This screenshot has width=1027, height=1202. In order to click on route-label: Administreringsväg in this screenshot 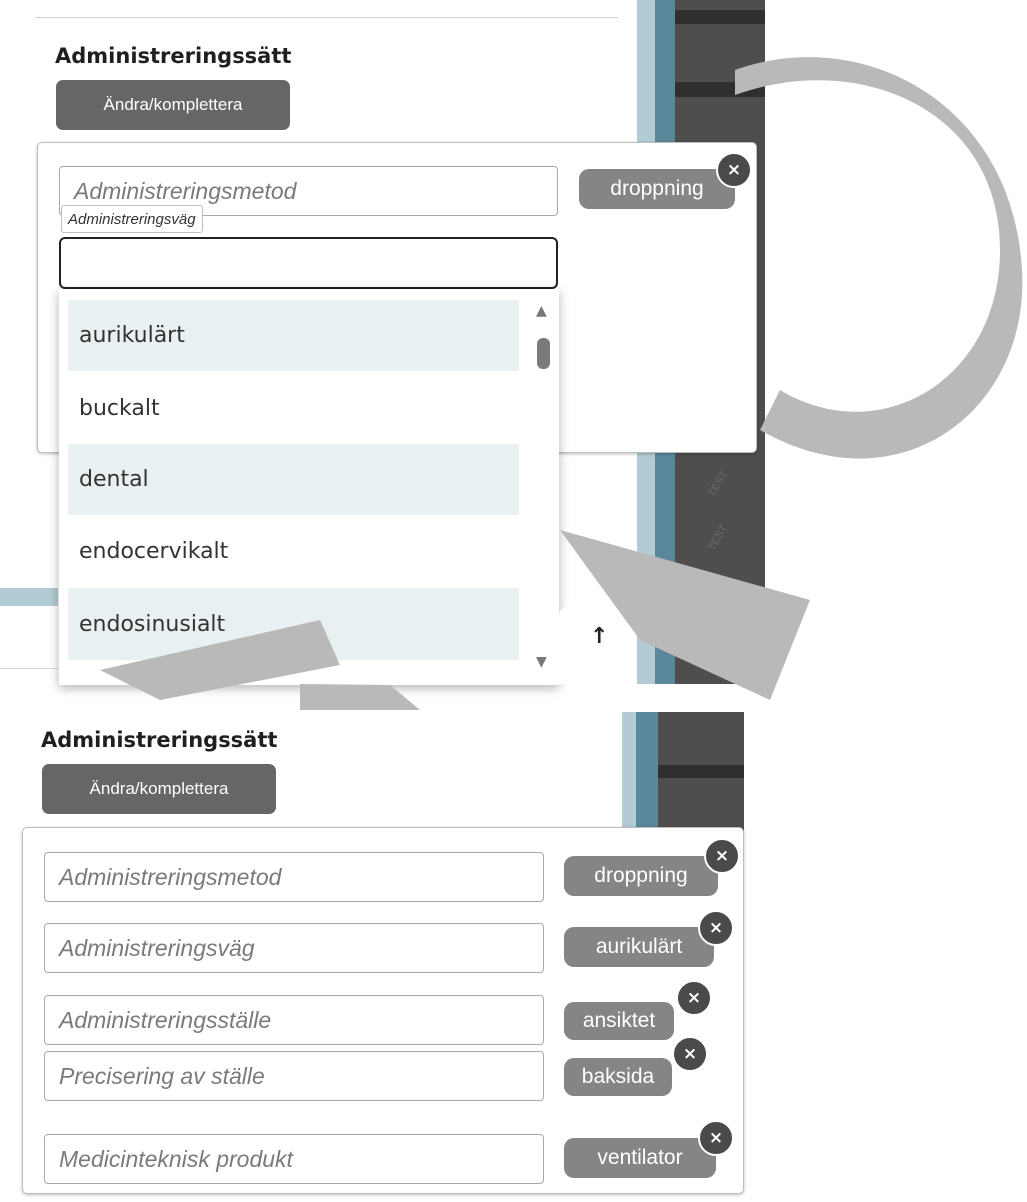, I will do `click(132, 219)`.